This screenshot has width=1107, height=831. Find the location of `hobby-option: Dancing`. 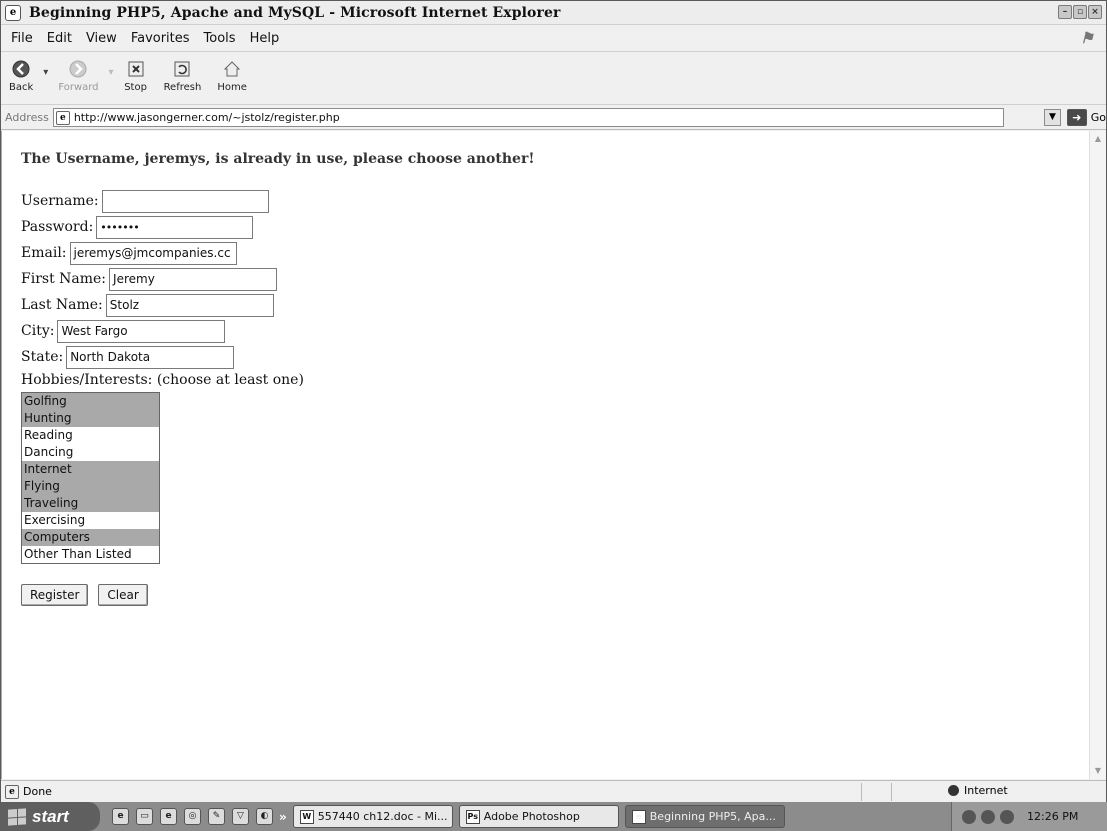

hobby-option: Dancing is located at coordinates (90, 452).